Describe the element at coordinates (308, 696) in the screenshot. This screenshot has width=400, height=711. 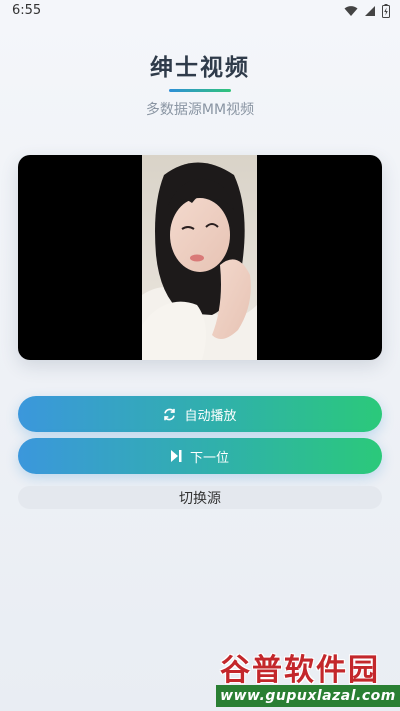
I see `watermark-url: www.gupuxlazal.com` at that location.